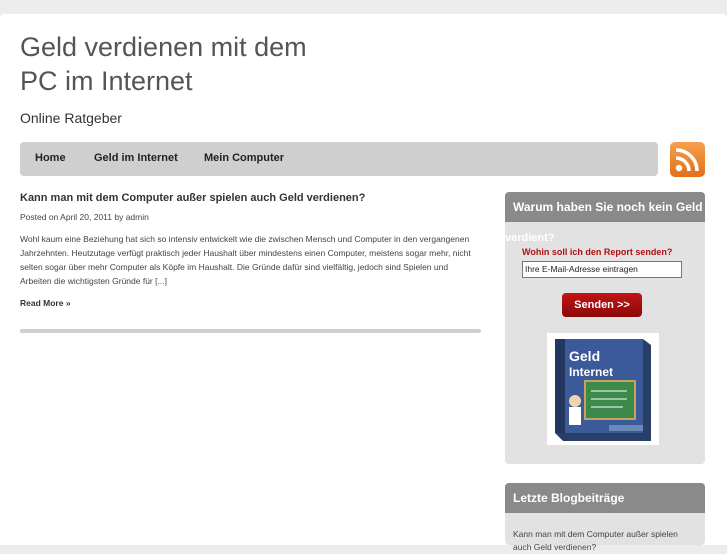  Describe the element at coordinates (190, 81) in the screenshot. I see `site-title-line2: PC im Internet` at that location.